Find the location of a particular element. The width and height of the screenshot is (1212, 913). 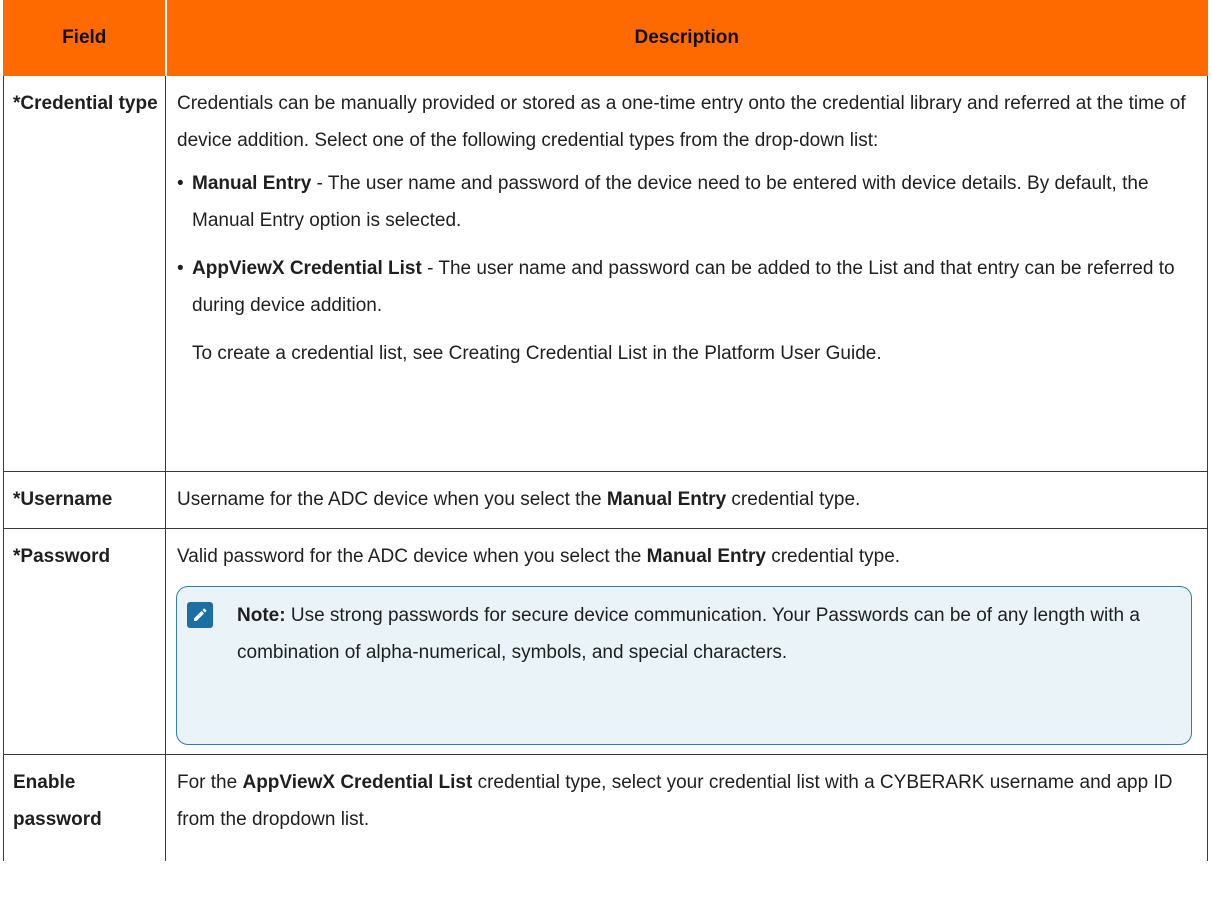

header-description: Description is located at coordinates (686, 38).